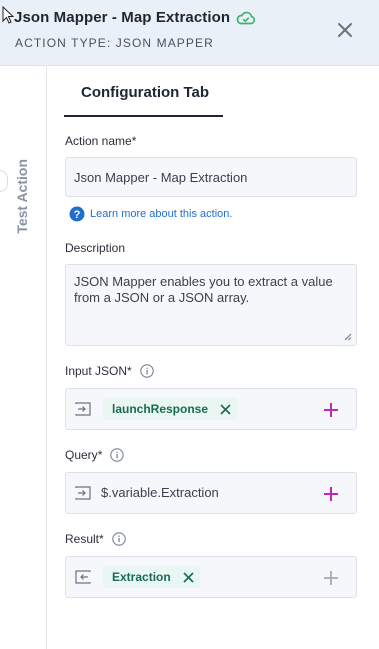  What do you see at coordinates (114, 43) in the screenshot?
I see `action-type-subtitle: ACTION TYPE: JSON MAPPER` at bounding box center [114, 43].